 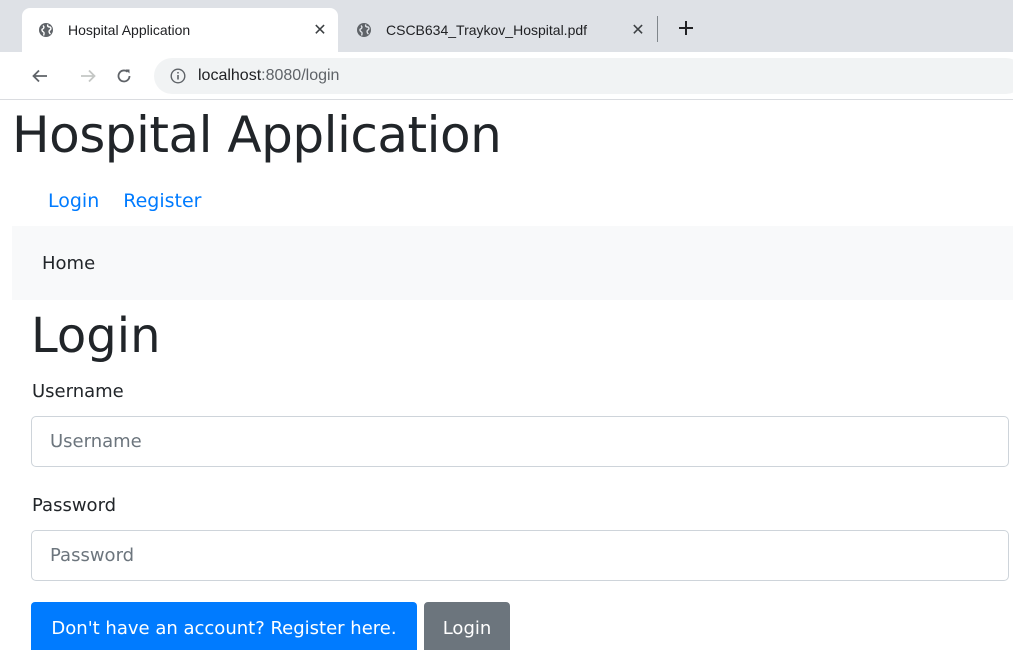 I want to click on tab-separator, so click(x=657, y=29).